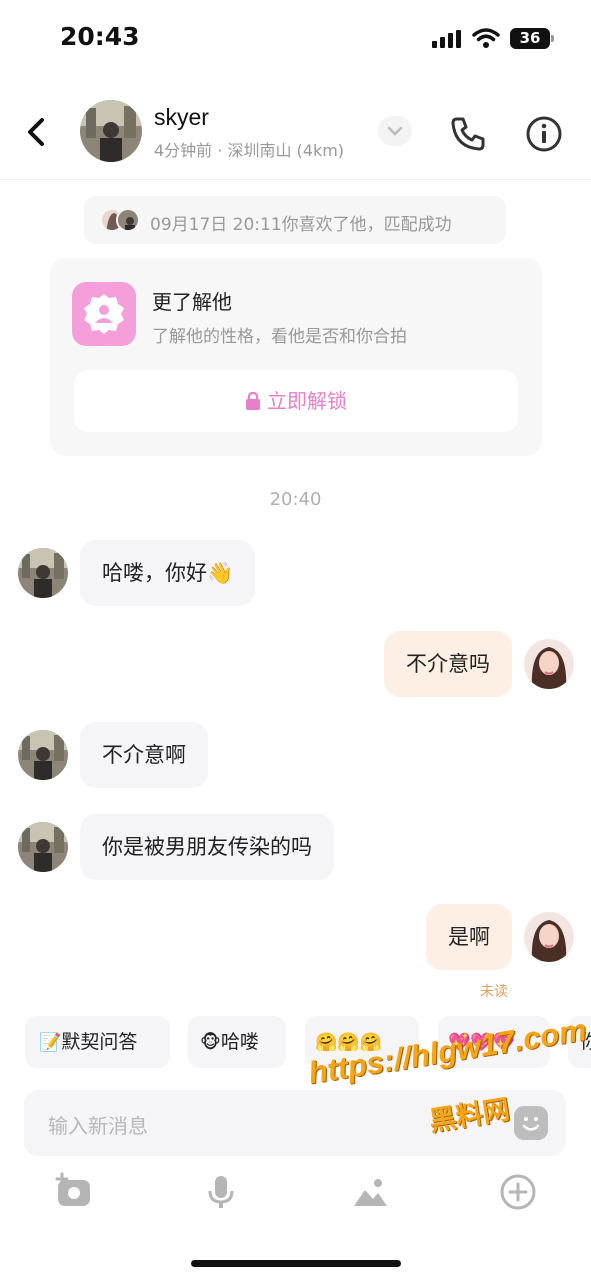  Describe the element at coordinates (210, 1042) in the screenshot. I see `monkey-emoji-icon: 🐵` at that location.